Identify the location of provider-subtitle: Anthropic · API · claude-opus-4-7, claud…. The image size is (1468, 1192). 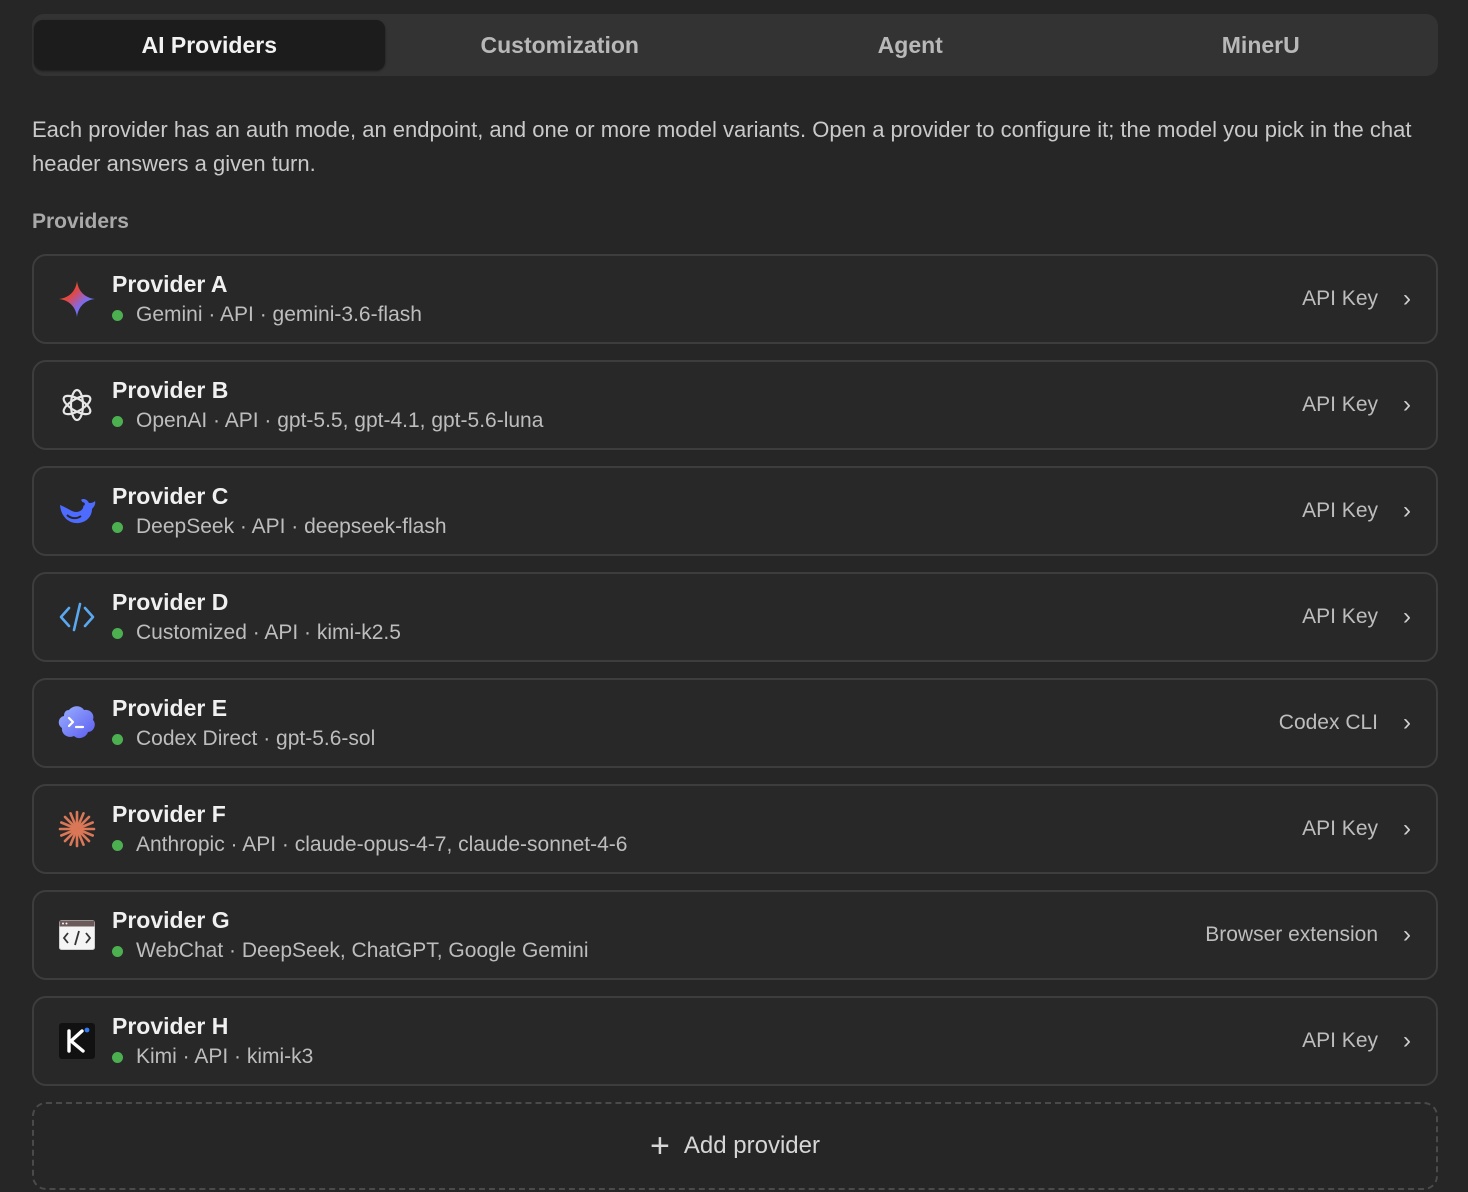
(382, 844).